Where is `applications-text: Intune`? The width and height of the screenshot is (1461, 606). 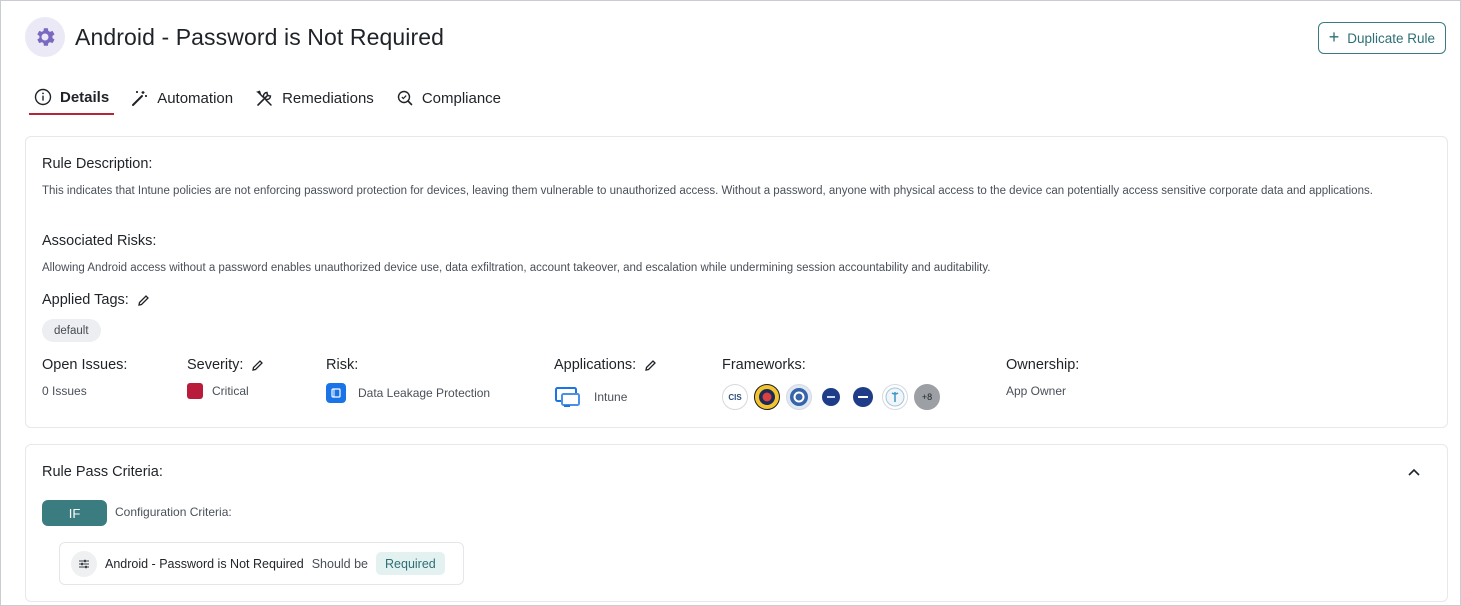 applications-text: Intune is located at coordinates (611, 397).